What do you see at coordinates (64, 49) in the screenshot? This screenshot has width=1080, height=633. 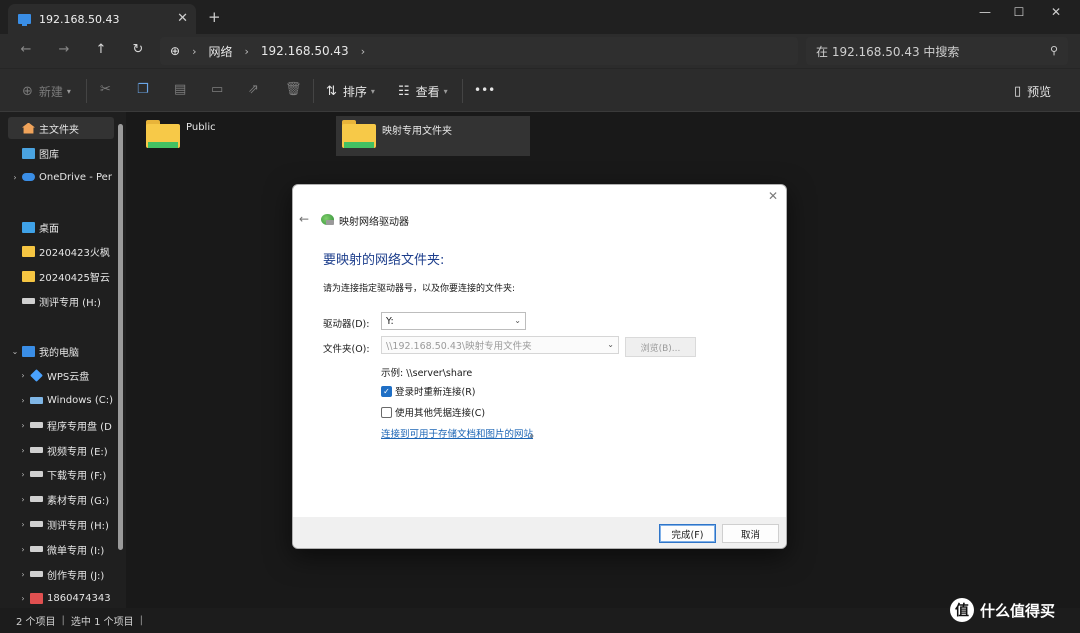 I see `forward-button: →` at bounding box center [64, 49].